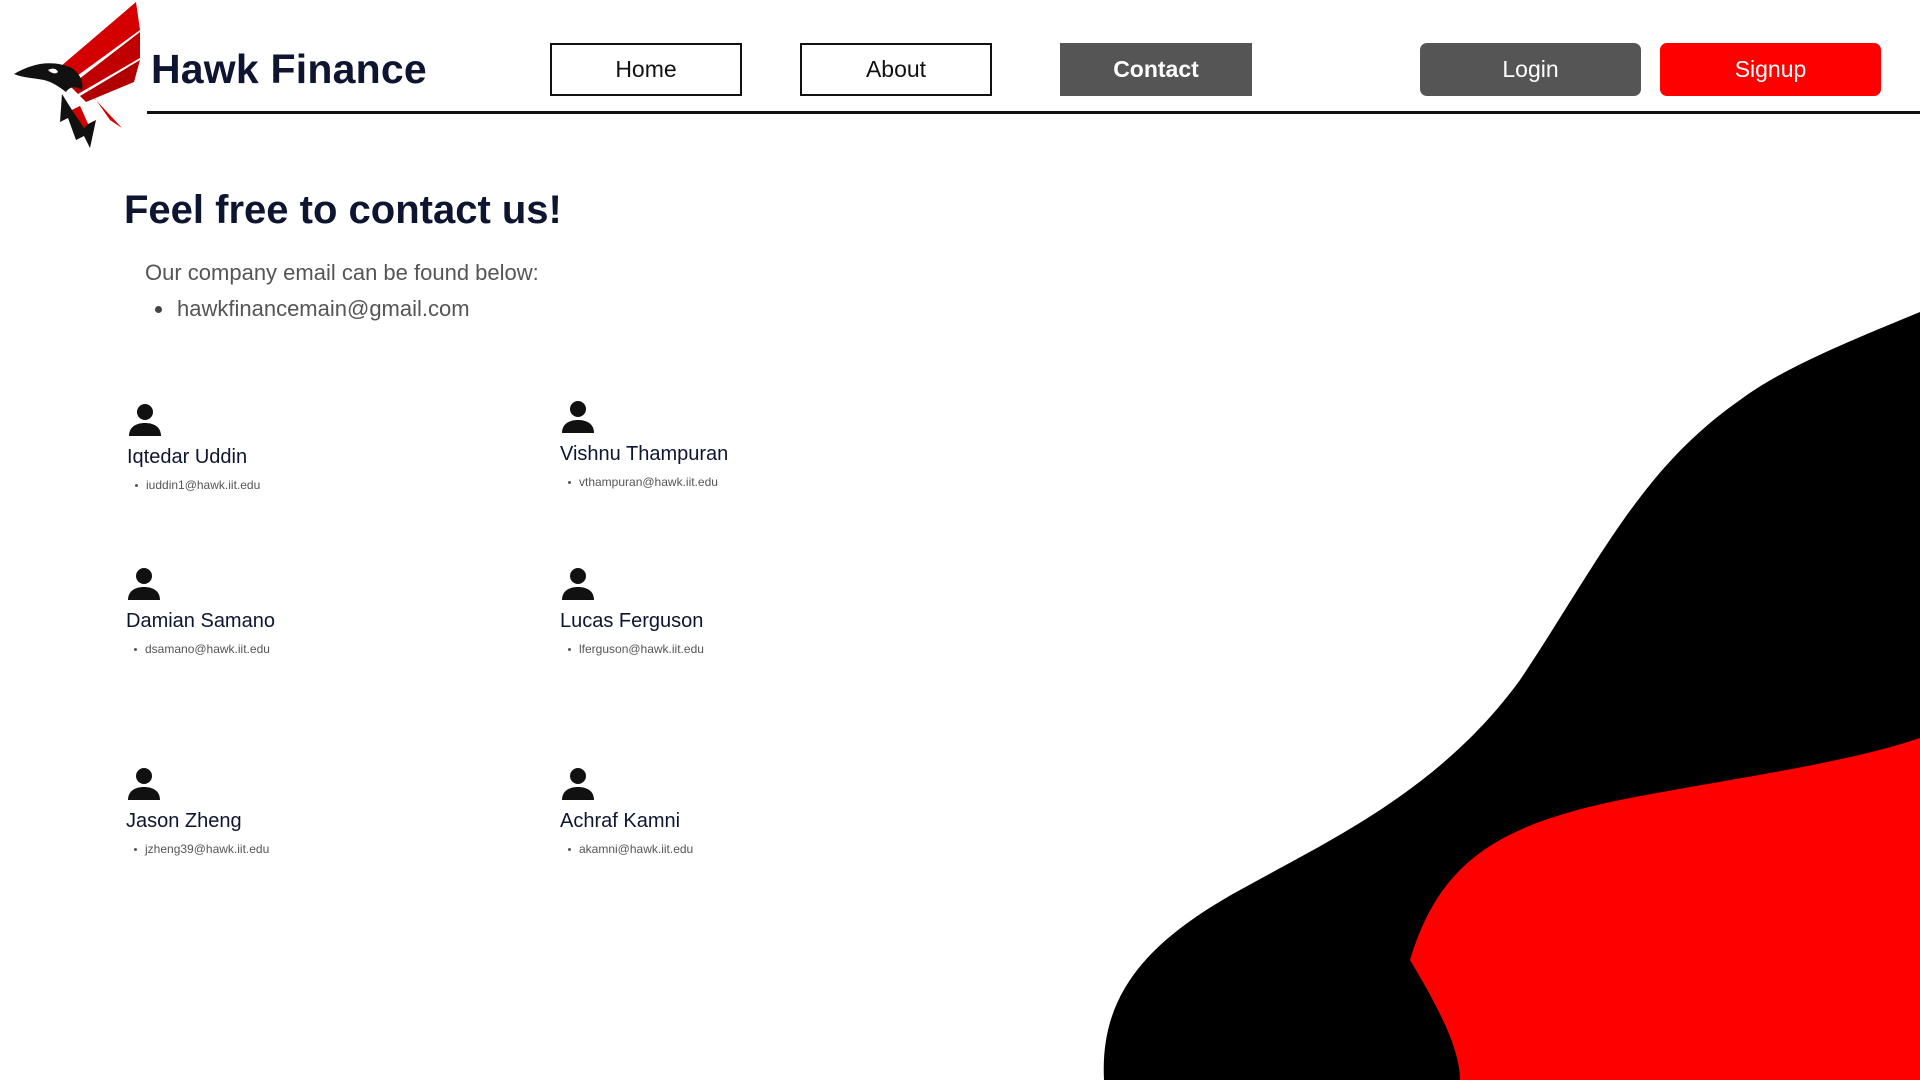 Image resolution: width=1920 pixels, height=1080 pixels. Describe the element at coordinates (306, 811) in the screenshot. I see `team-member-card: Jason Zheng jzheng39@hawk.iit.edu` at that location.